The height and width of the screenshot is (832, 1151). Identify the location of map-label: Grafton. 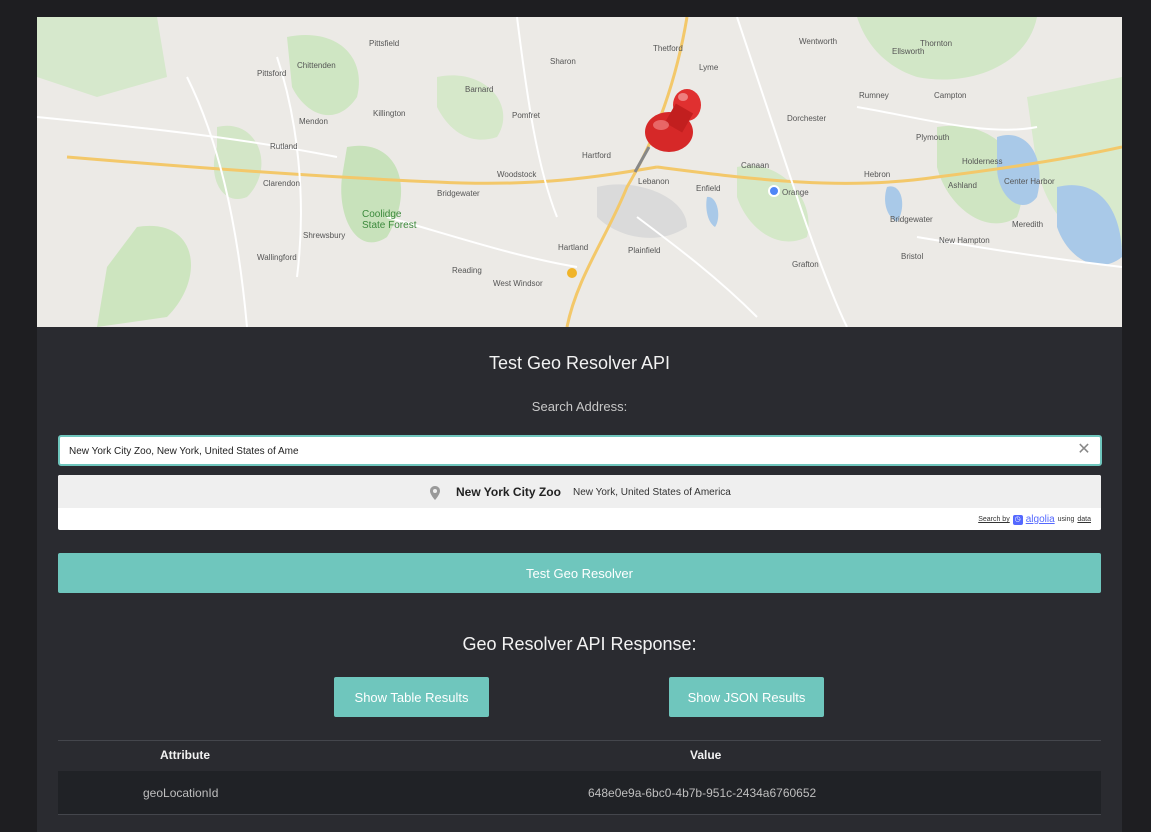
(805, 264).